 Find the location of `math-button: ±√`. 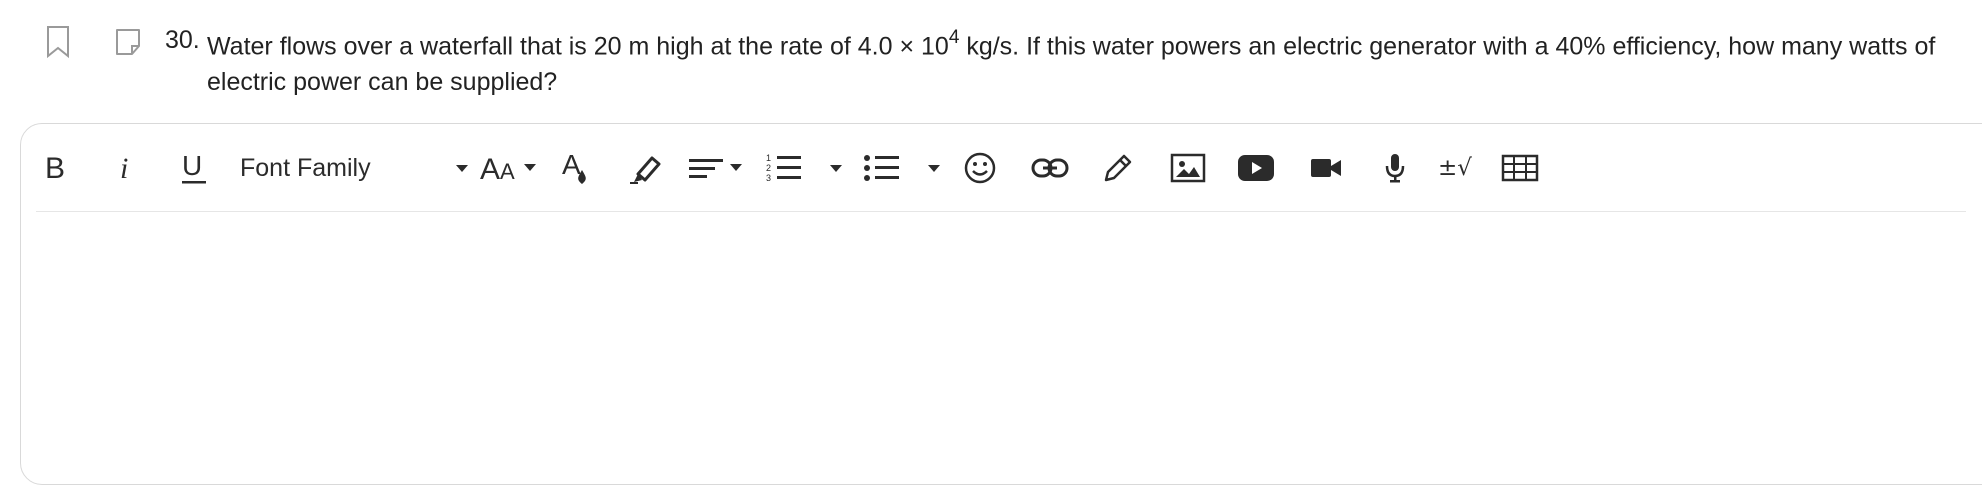

math-button: ±√ is located at coordinates (1455, 168).